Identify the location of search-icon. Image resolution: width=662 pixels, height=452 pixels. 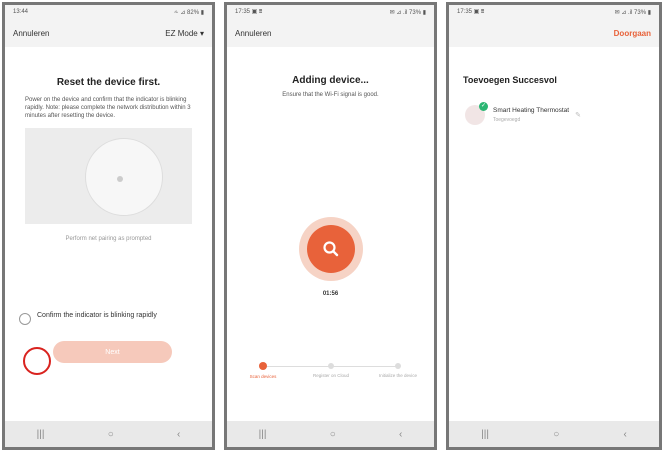
(331, 249).